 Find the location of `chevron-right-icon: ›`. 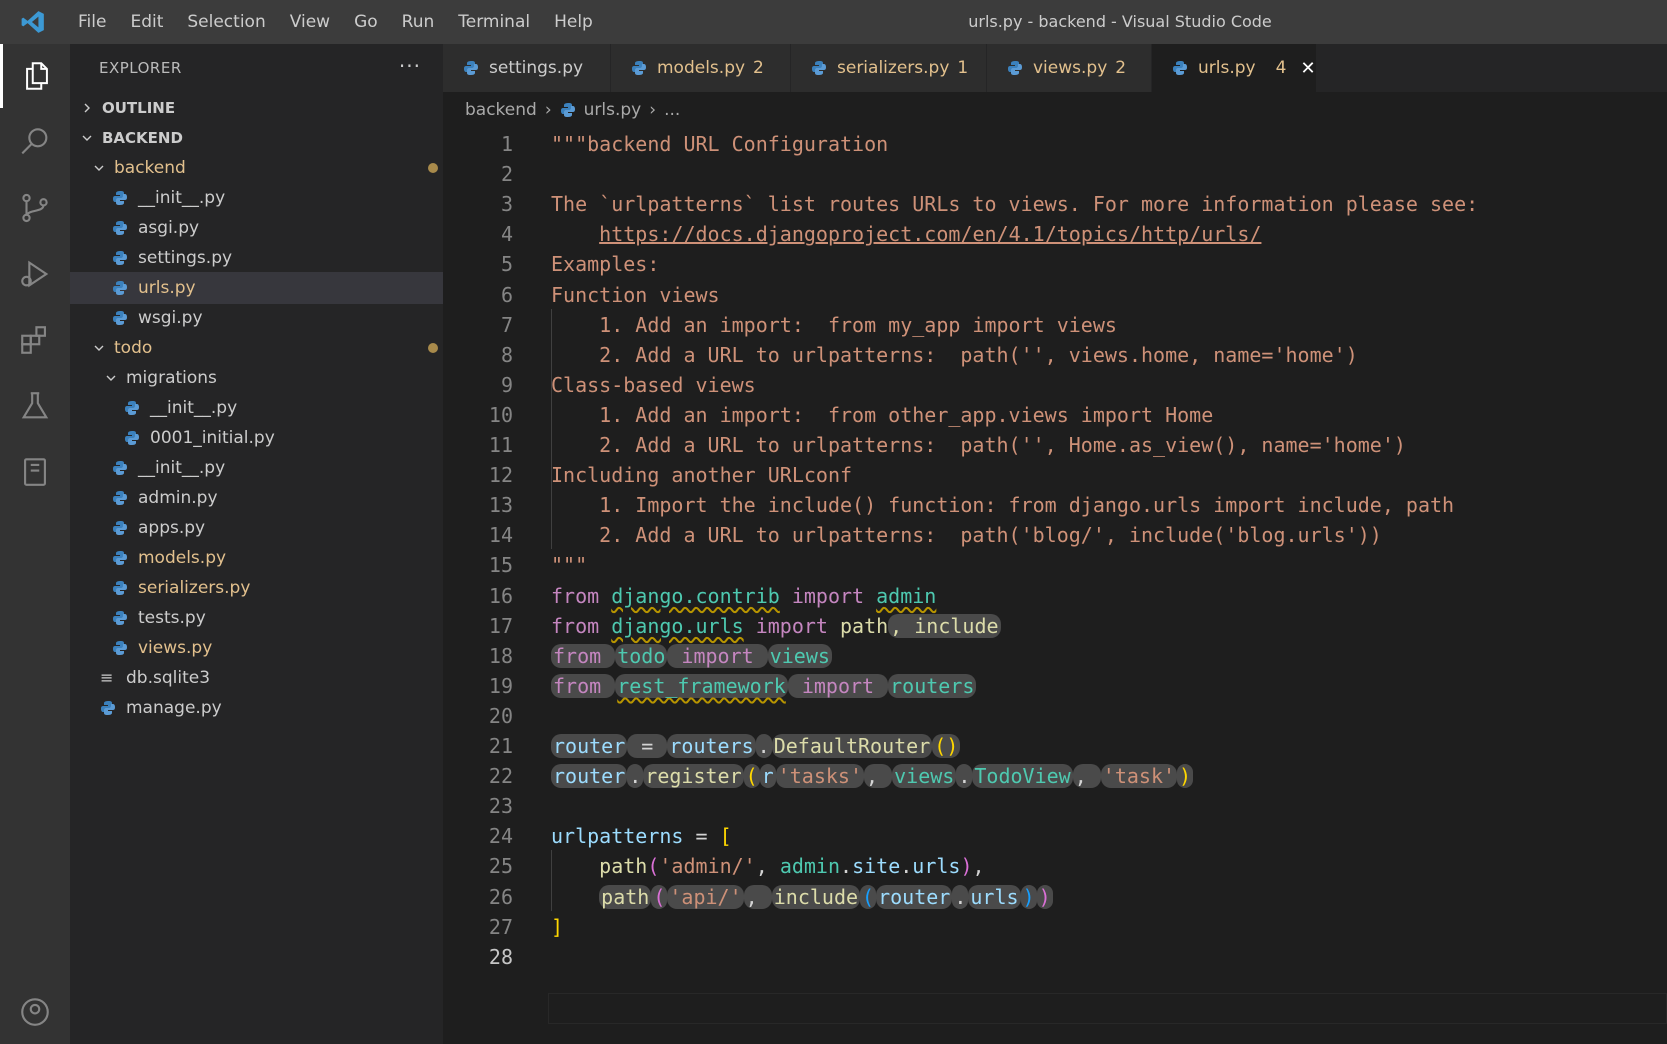

chevron-right-icon: › is located at coordinates (653, 110).